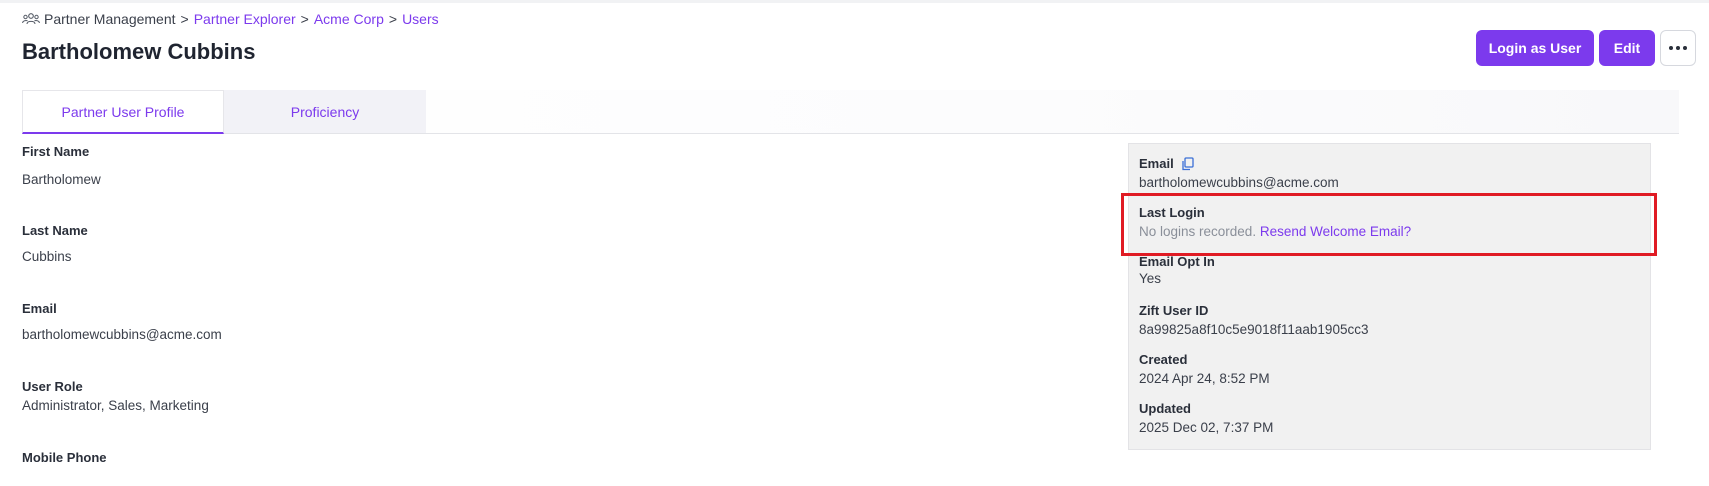  What do you see at coordinates (55, 230) in the screenshot?
I see `last-name-label: Last Name` at bounding box center [55, 230].